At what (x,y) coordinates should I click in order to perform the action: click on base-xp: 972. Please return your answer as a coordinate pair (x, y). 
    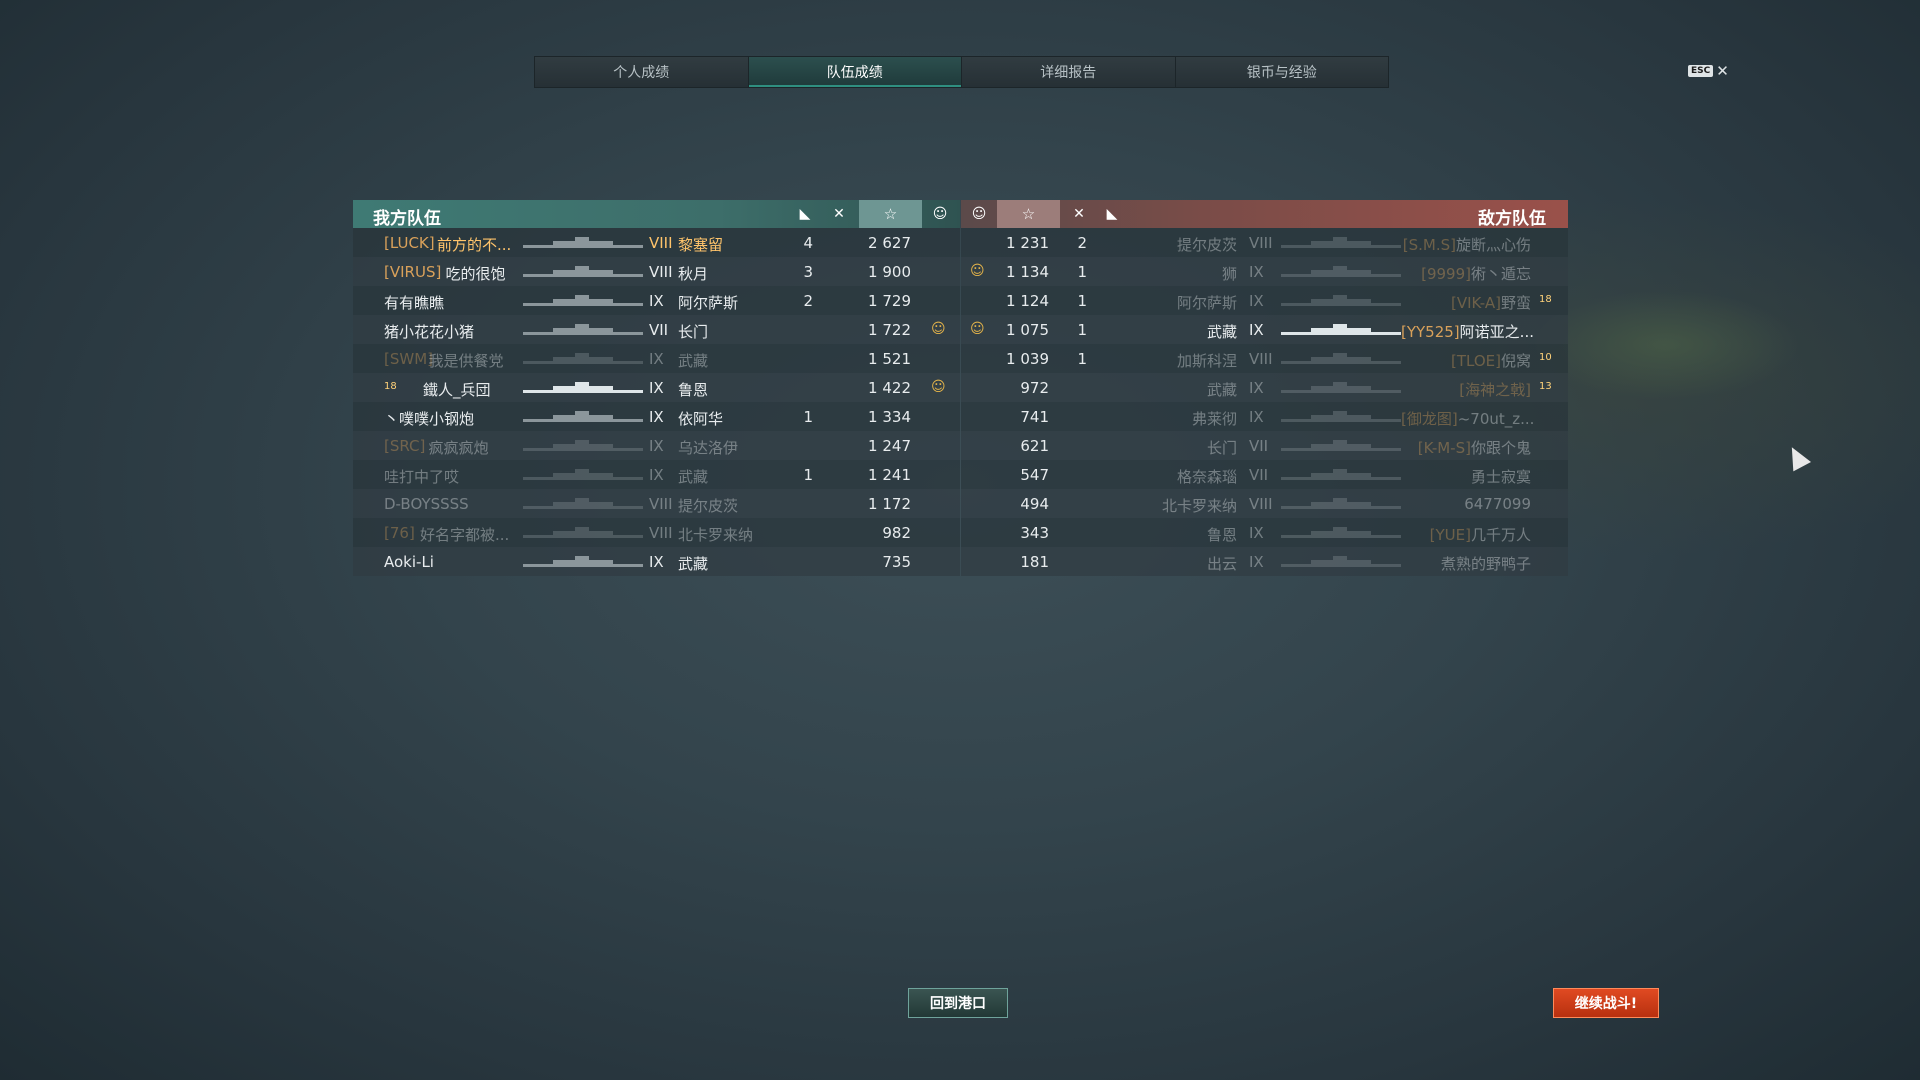
    Looking at the image, I should click on (1034, 388).